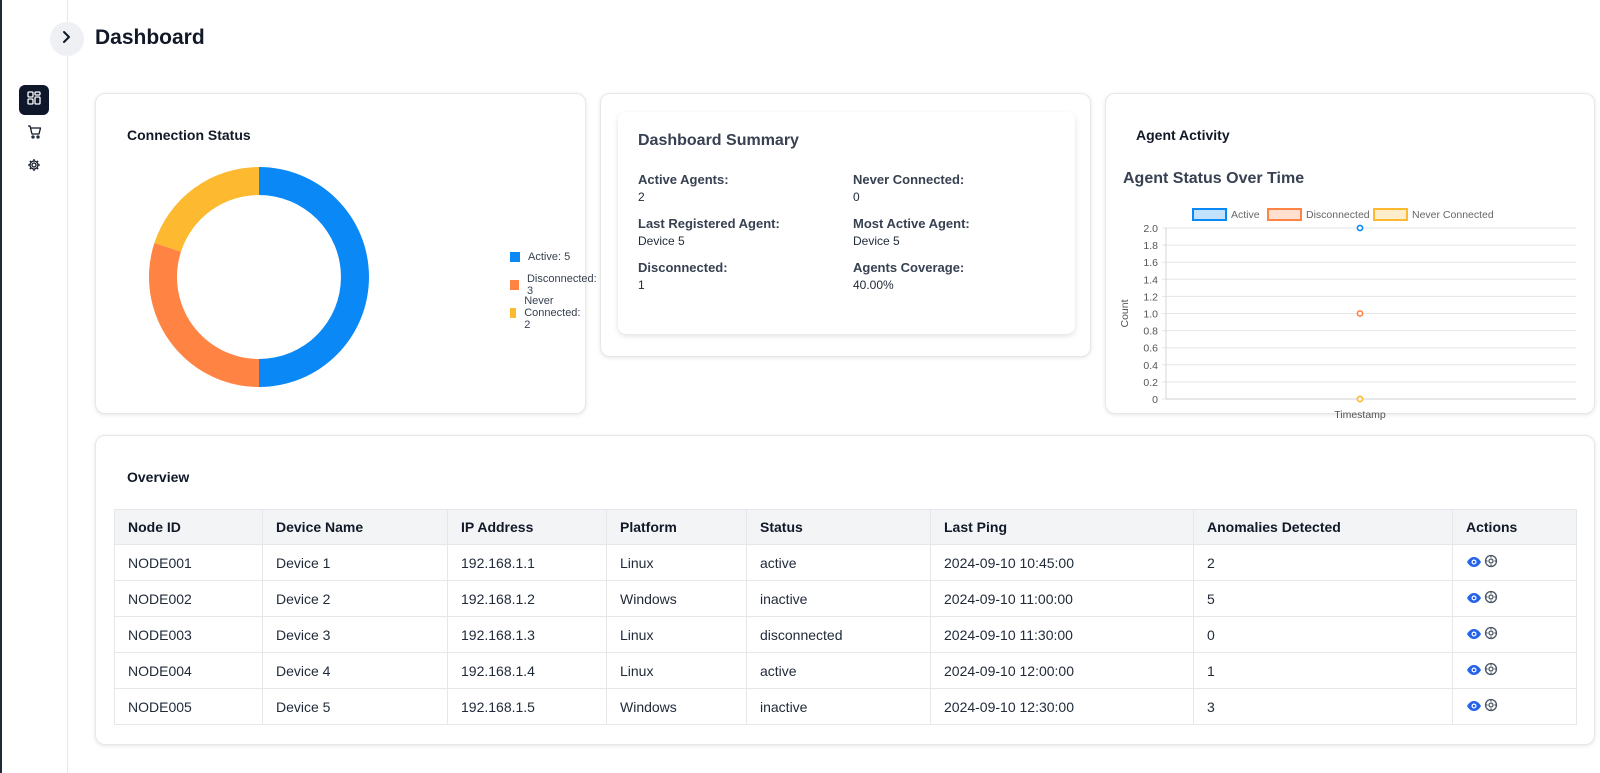  What do you see at coordinates (527, 670) in the screenshot?
I see `ip-cell: 192.168.1.4` at bounding box center [527, 670].